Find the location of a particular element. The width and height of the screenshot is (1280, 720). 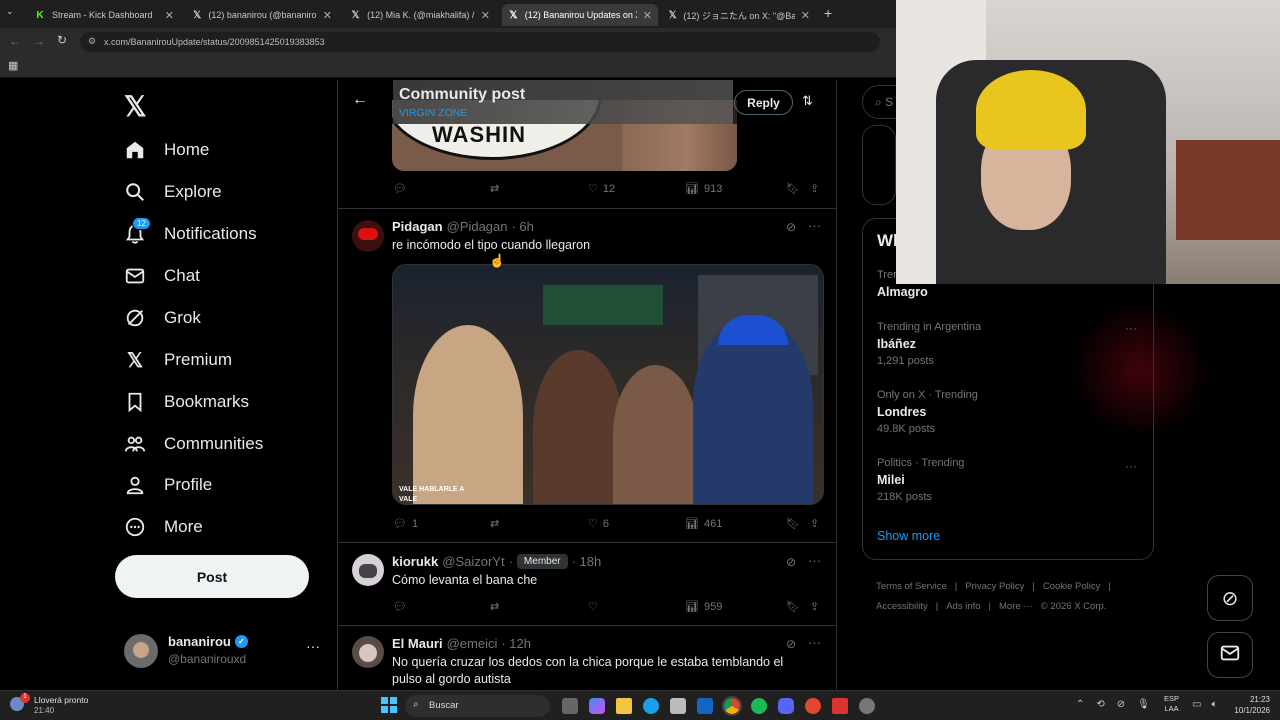

back-arrow-icon: ← is located at coordinates (360, 100).